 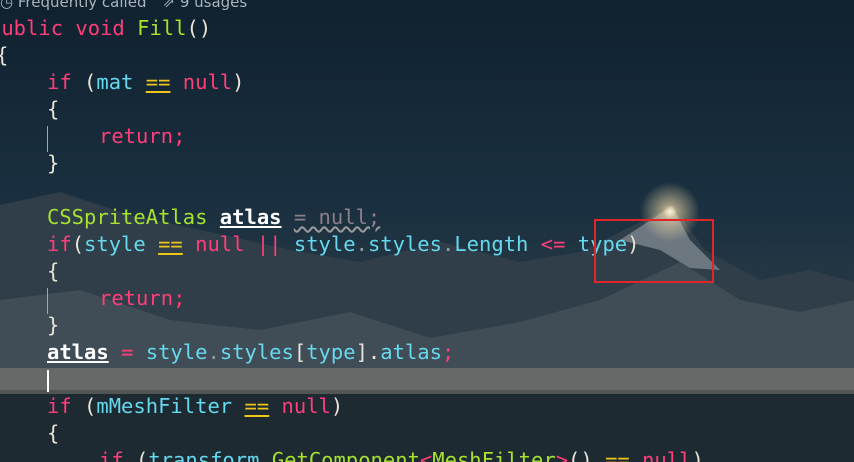 What do you see at coordinates (213, 217) in the screenshot?
I see `code-line: CSSpriteAtlas atlas = null;` at bounding box center [213, 217].